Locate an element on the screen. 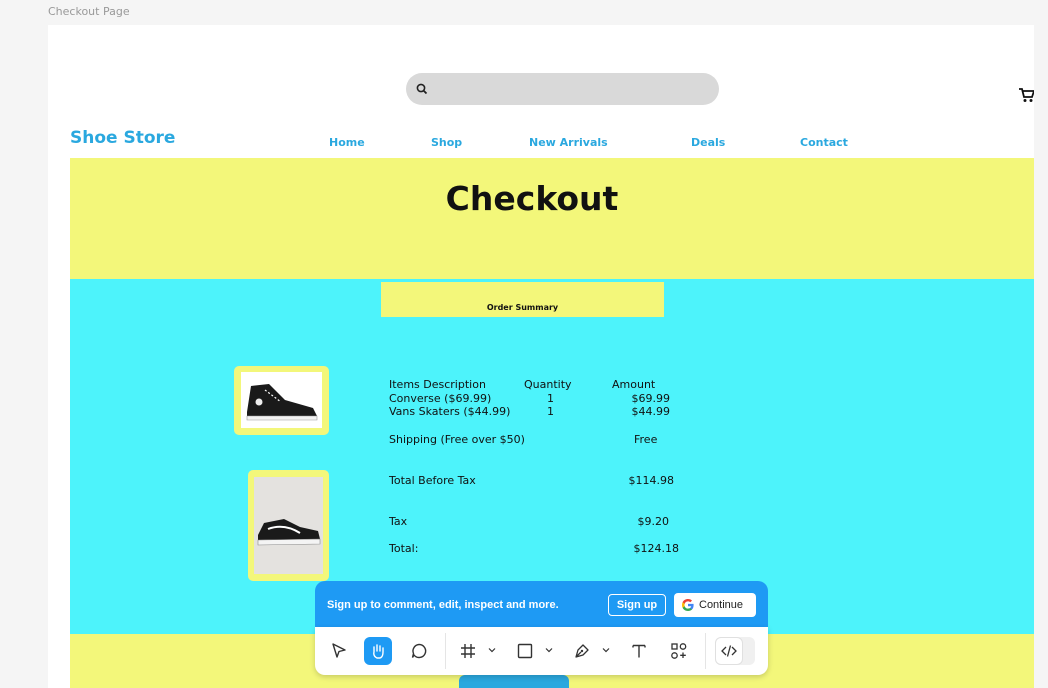 The height and width of the screenshot is (688, 1048). product-card-converse is located at coordinates (281, 400).